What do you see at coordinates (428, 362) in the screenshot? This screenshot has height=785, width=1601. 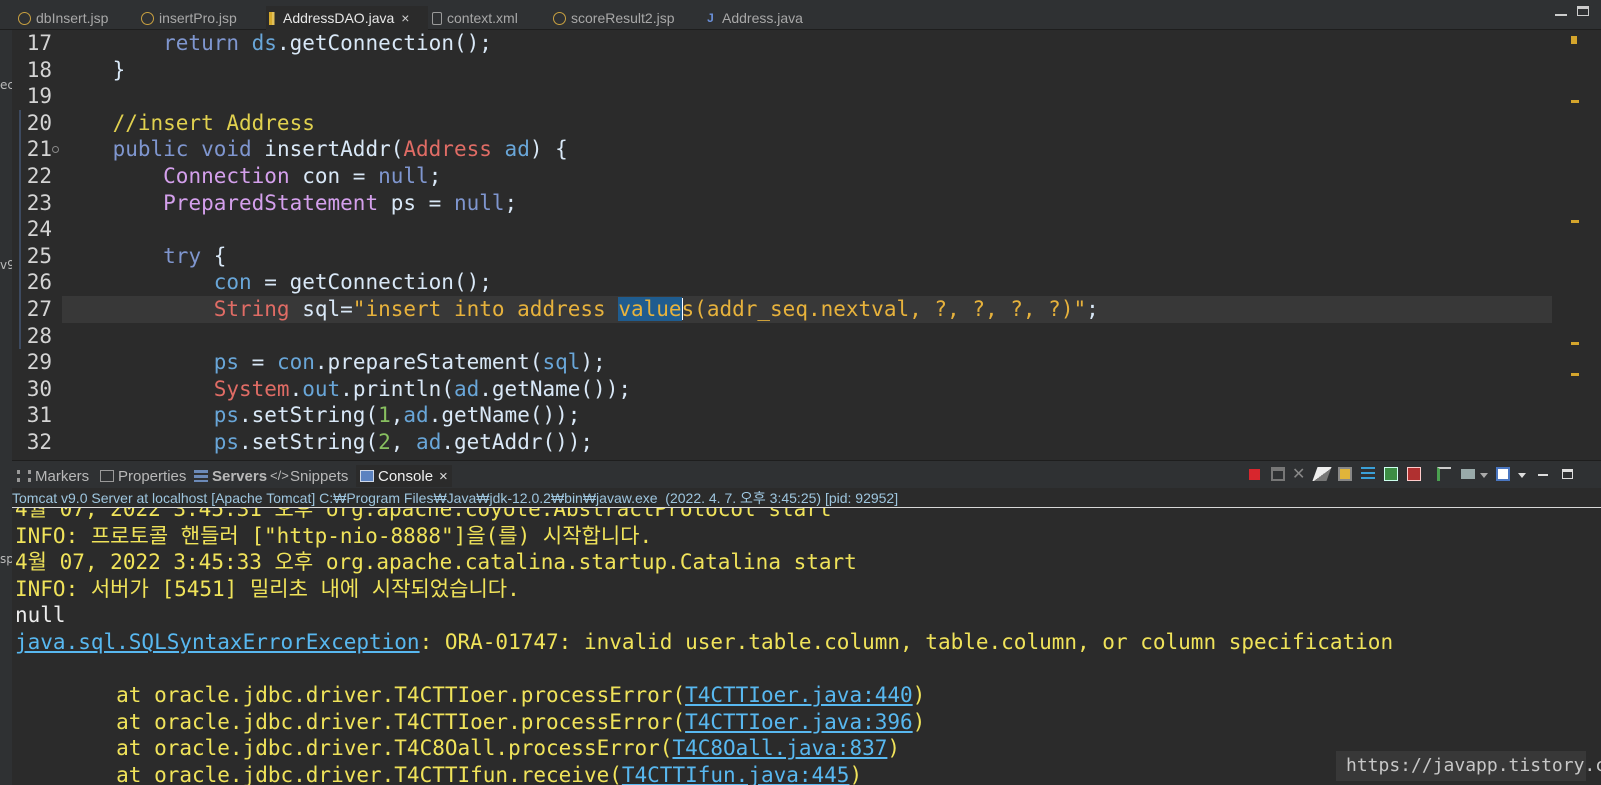 I see `code-token: .prepareStatement(` at bounding box center [428, 362].